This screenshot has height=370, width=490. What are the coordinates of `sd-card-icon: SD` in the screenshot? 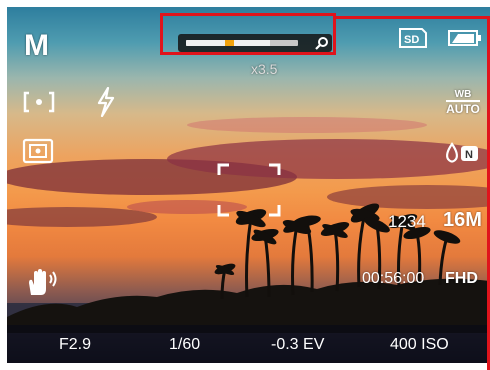 It's located at (413, 38).